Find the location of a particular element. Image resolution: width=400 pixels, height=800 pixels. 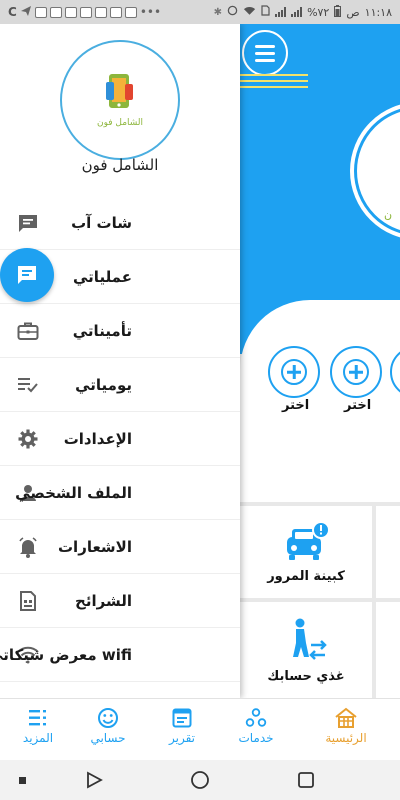

menu-item-chat: شات آب is located at coordinates (120, 223).